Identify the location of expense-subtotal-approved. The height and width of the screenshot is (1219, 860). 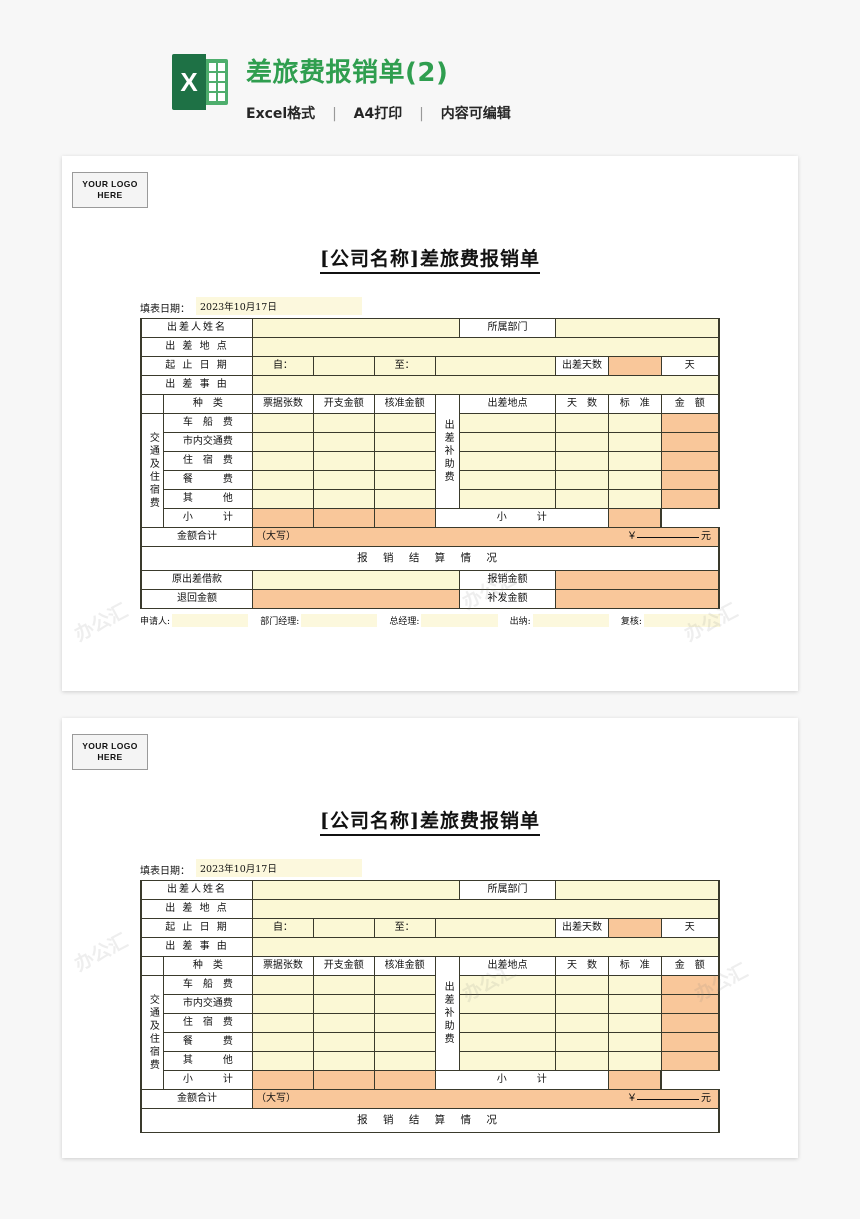
(404, 518).